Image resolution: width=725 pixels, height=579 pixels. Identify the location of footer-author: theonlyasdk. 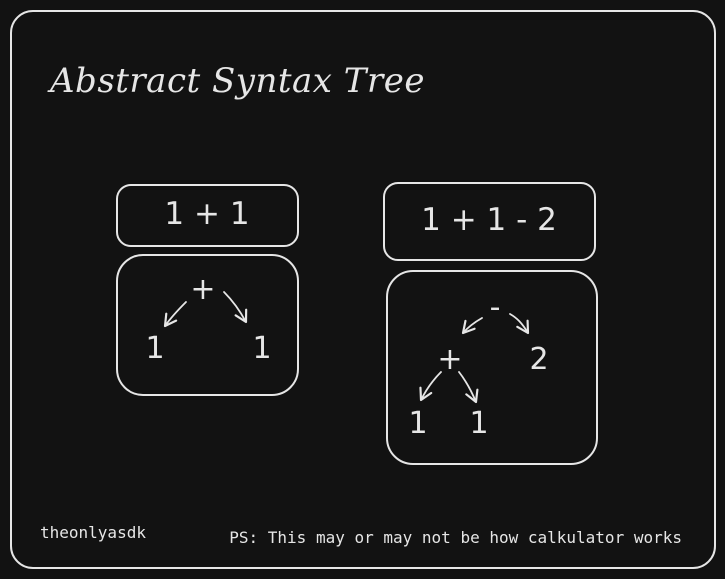
(93, 532).